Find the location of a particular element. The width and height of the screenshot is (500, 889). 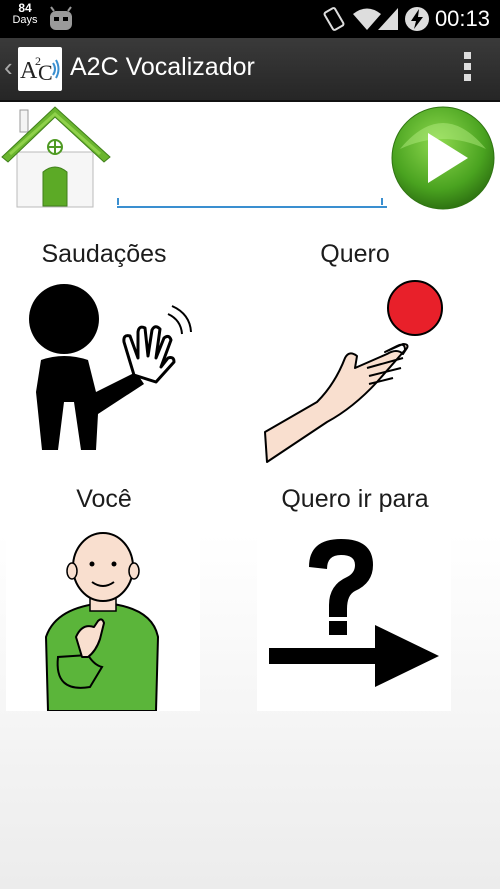

play-icon is located at coordinates (443, 158).